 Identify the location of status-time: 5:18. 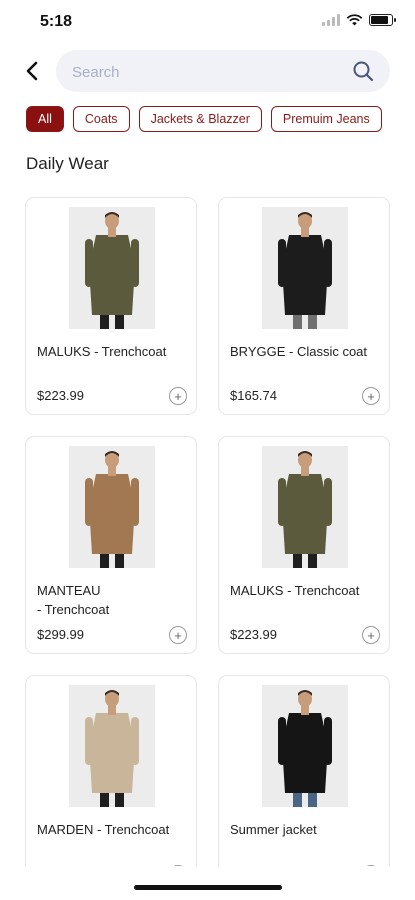
(56, 21).